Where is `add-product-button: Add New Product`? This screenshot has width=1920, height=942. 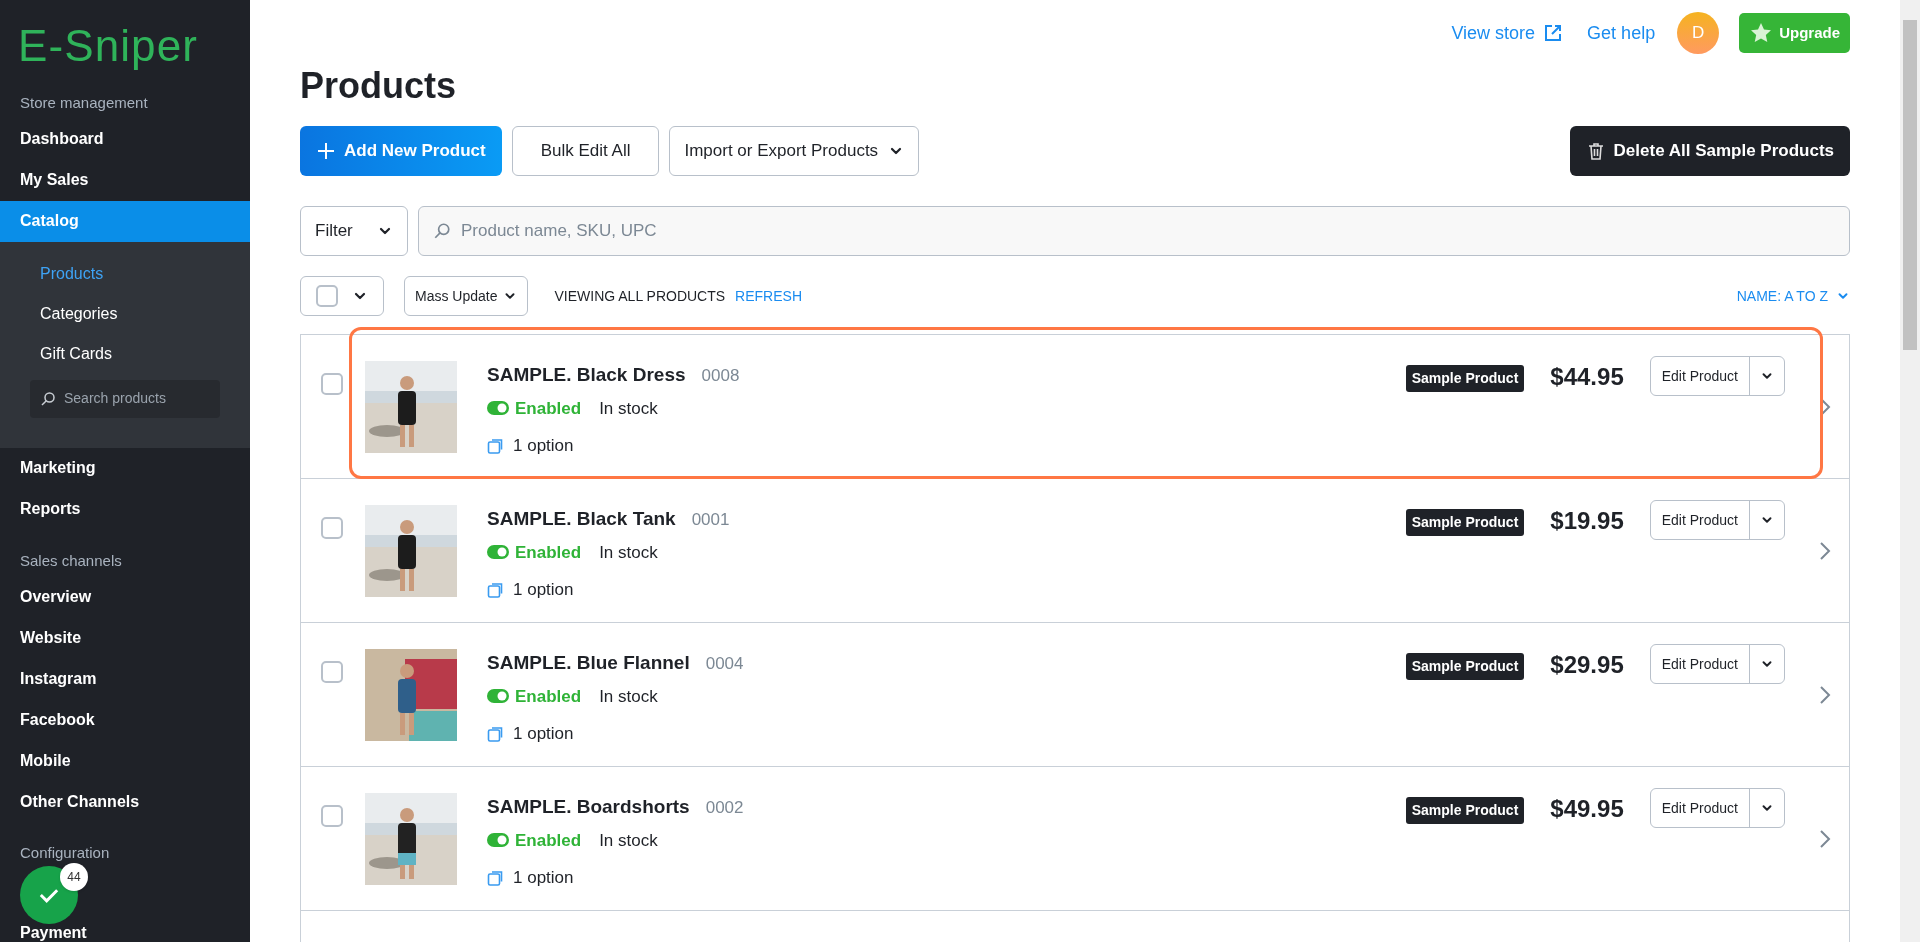 add-product-button: Add New Product is located at coordinates (401, 151).